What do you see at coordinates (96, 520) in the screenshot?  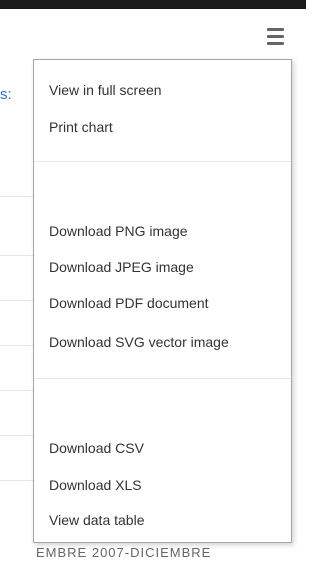 I see `menu-item-view-data-table: View data table` at bounding box center [96, 520].